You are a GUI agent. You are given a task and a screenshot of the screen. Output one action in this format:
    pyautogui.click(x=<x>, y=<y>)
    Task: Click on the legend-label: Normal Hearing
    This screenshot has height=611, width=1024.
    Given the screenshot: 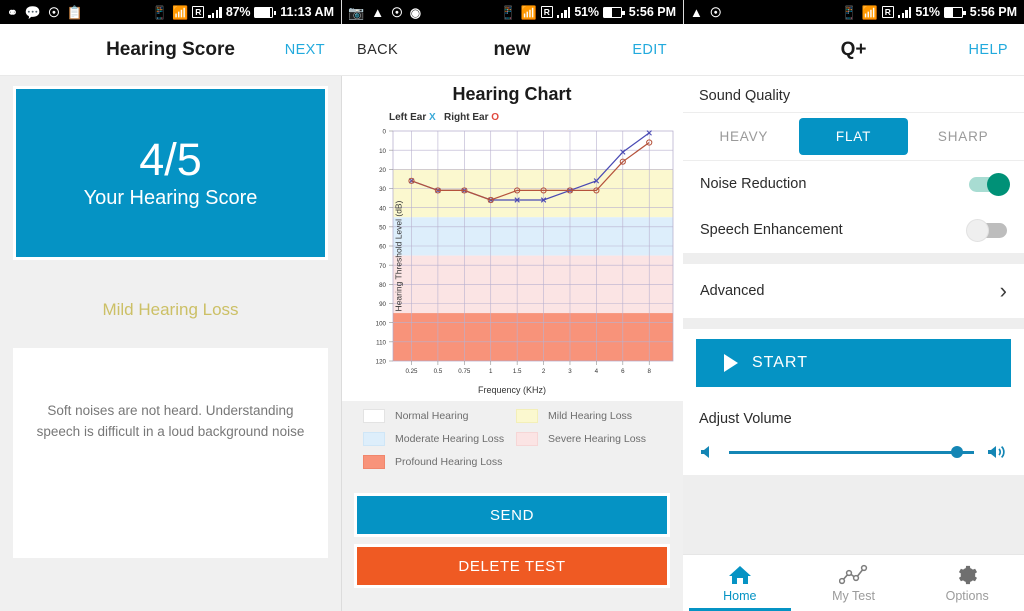 What is the action you would take?
    pyautogui.click(x=432, y=416)
    